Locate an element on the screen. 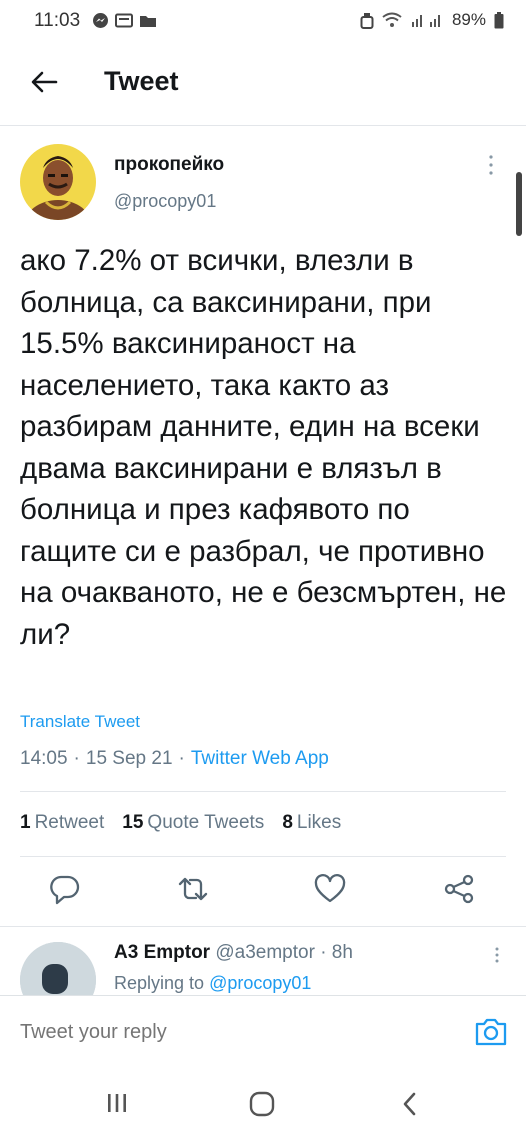 The height and width of the screenshot is (1139, 526). stats-divider is located at coordinates (263, 856).